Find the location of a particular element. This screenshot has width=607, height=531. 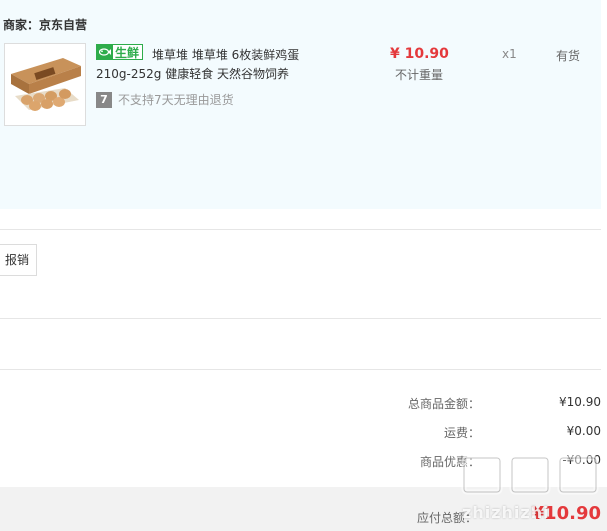

summary-row-shipping: 运费： ¥0.00 is located at coordinates (451, 432).